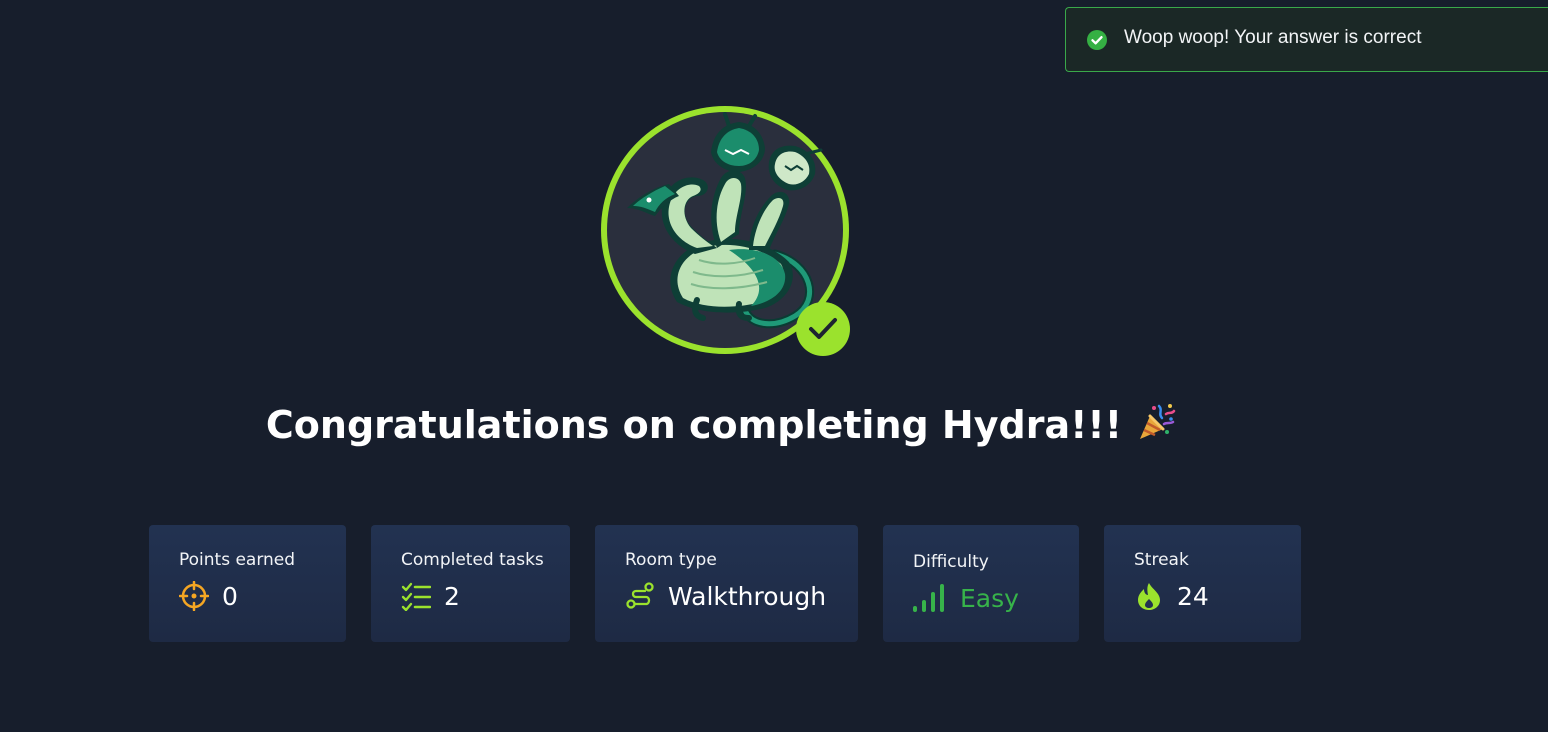  I want to click on points-earned-card: Points earned 0, so click(247, 583).